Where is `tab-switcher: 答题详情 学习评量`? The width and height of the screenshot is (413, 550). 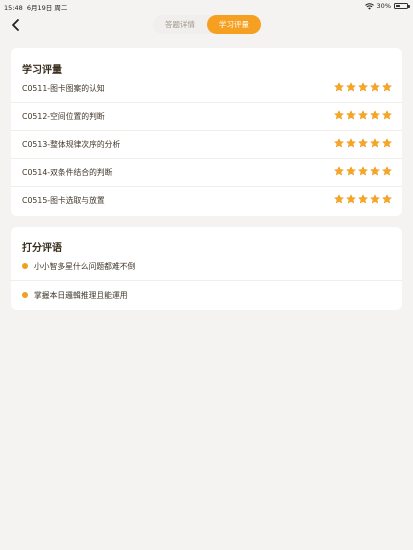 tab-switcher: 答题详情 学习评量 is located at coordinates (207, 24).